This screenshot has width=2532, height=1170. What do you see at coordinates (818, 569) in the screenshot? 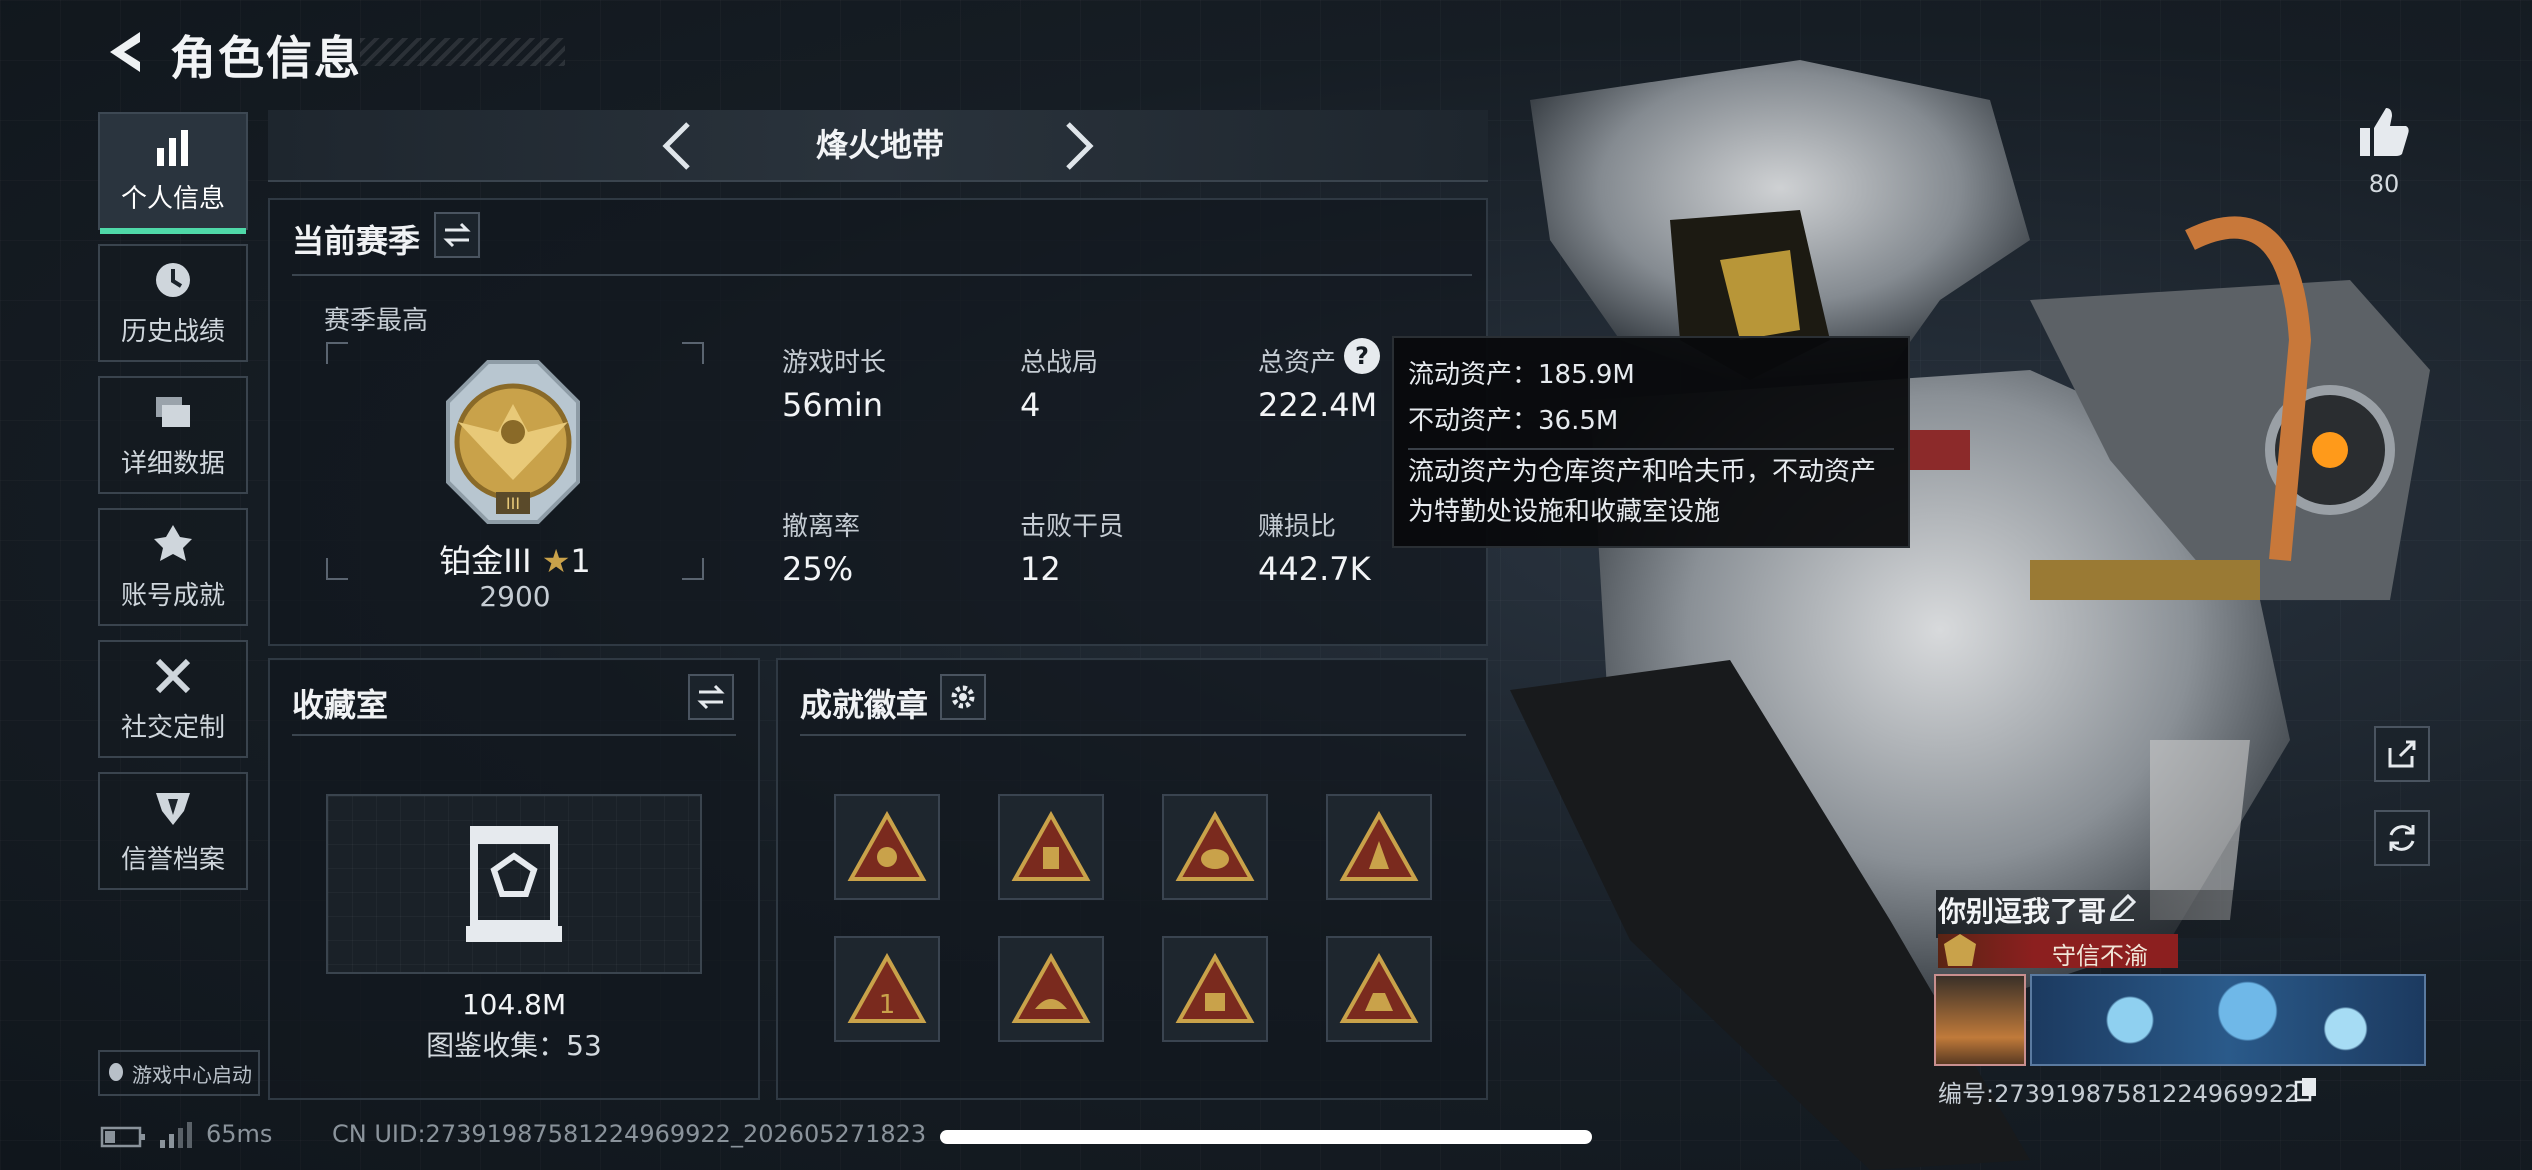
I see `stat-value: 25%` at bounding box center [818, 569].